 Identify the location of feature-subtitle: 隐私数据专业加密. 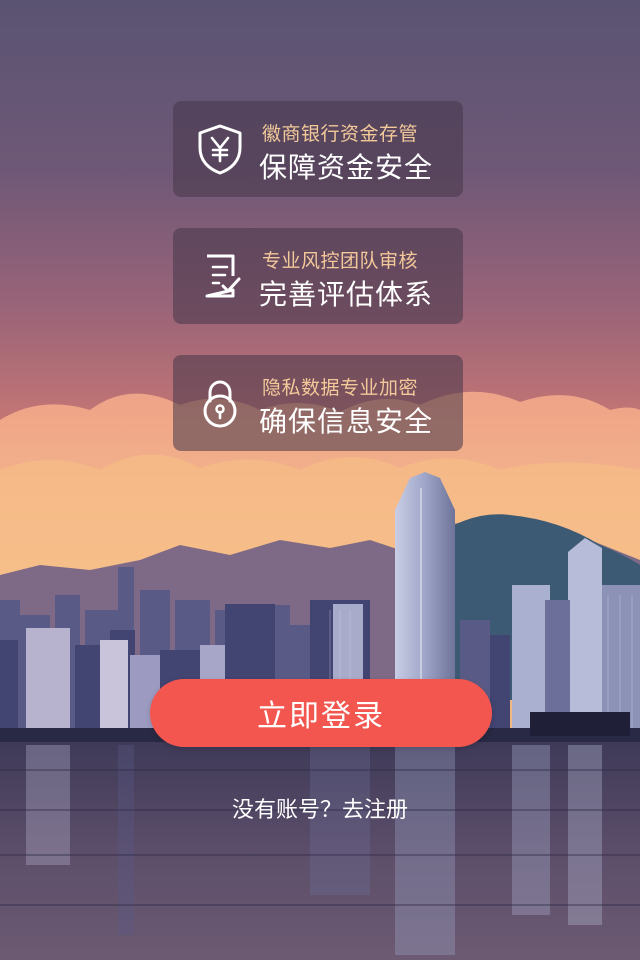
(340, 388).